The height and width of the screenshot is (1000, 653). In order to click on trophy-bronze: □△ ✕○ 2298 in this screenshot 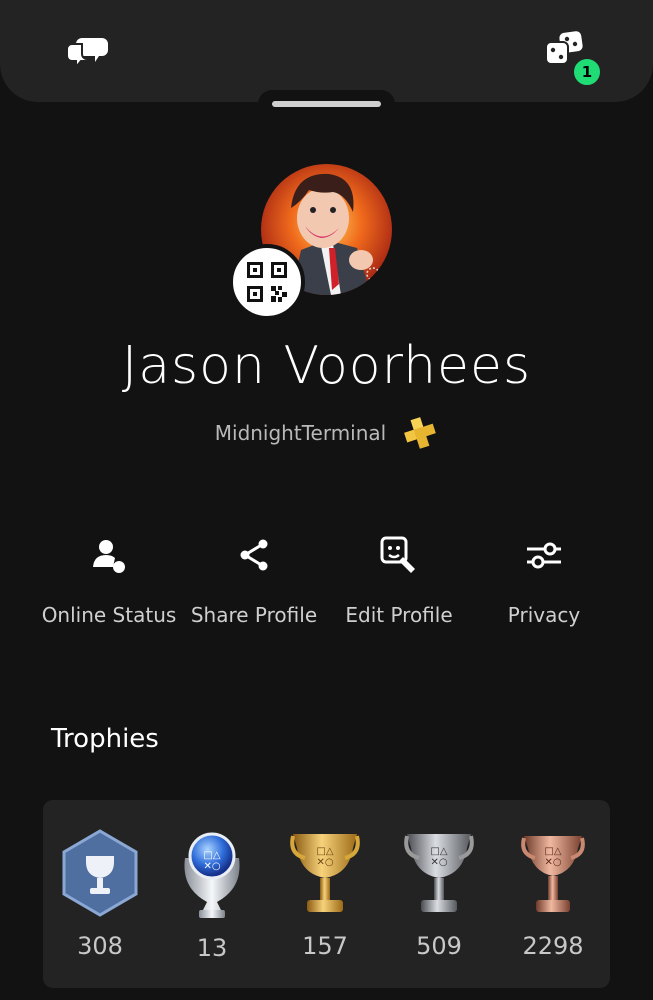, I will do `click(553, 894)`.